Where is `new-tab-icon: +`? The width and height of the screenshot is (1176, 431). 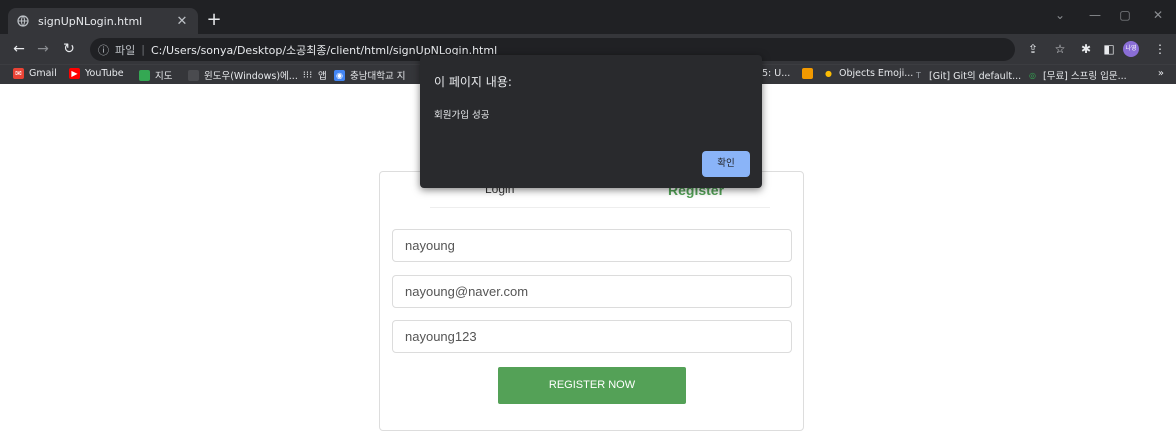 new-tab-icon: + is located at coordinates (214, 20).